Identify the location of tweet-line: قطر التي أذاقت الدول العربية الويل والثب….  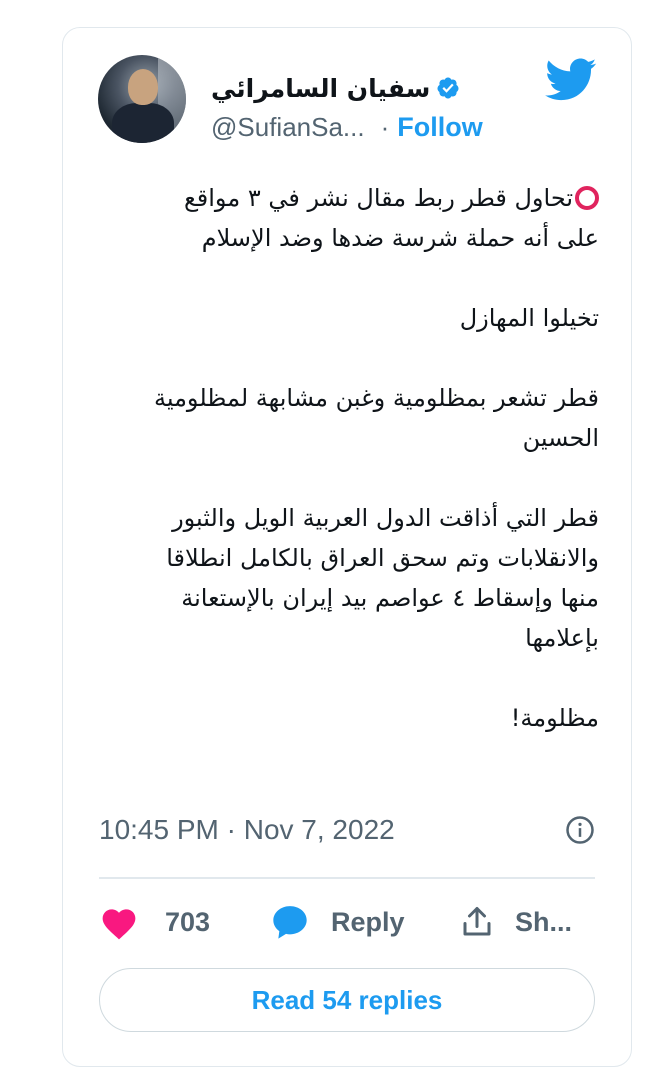
(385, 518).